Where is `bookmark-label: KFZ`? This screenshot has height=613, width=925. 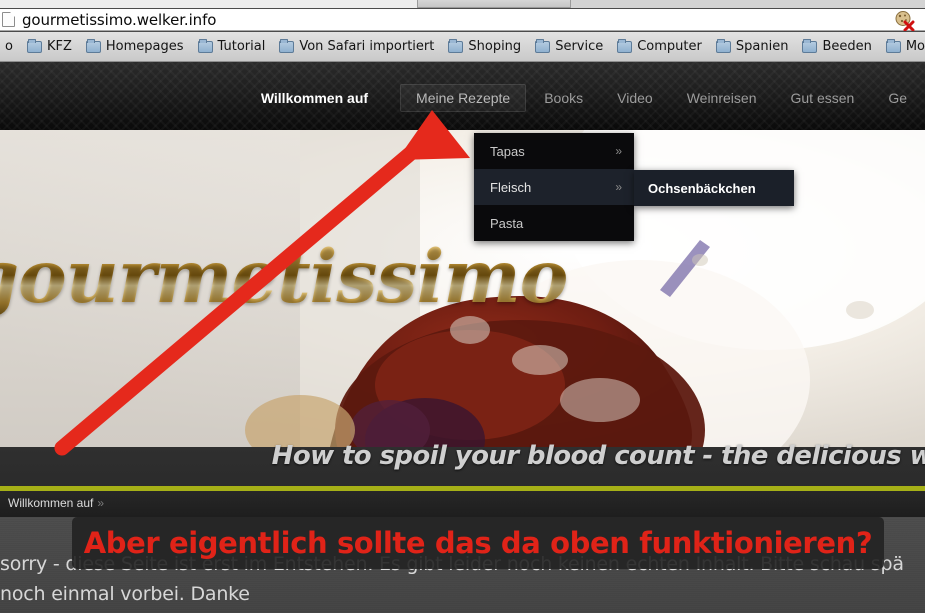
bookmark-label: KFZ is located at coordinates (59, 46).